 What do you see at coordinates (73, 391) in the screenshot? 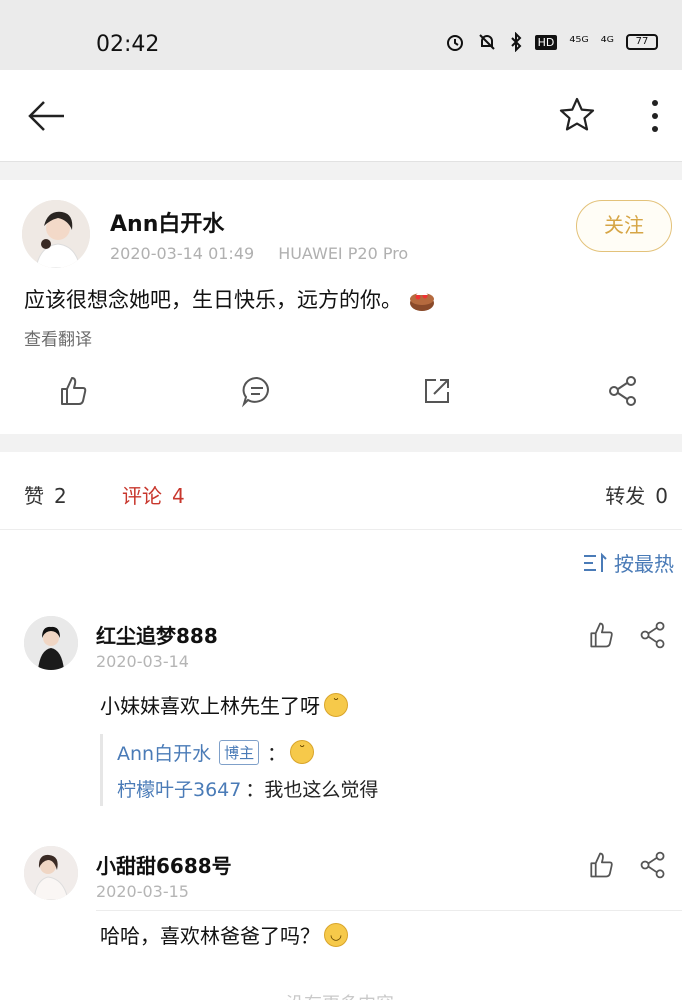
I see `like-thumb-icon` at bounding box center [73, 391].